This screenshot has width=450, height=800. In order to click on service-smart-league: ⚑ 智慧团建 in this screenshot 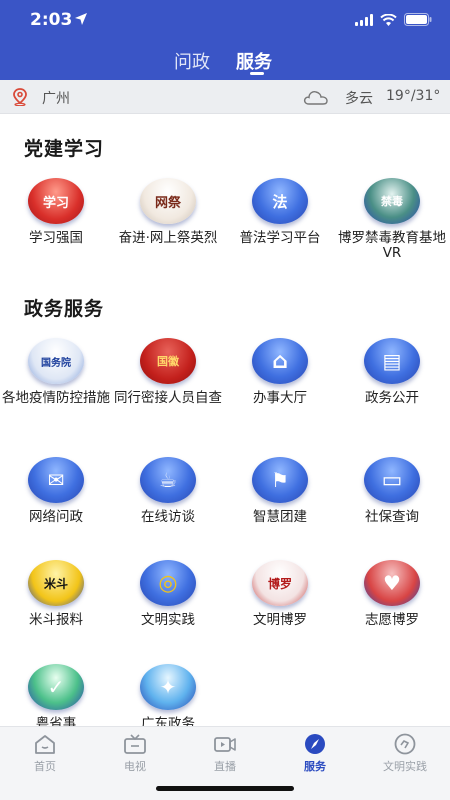, I will do `click(280, 491)`.